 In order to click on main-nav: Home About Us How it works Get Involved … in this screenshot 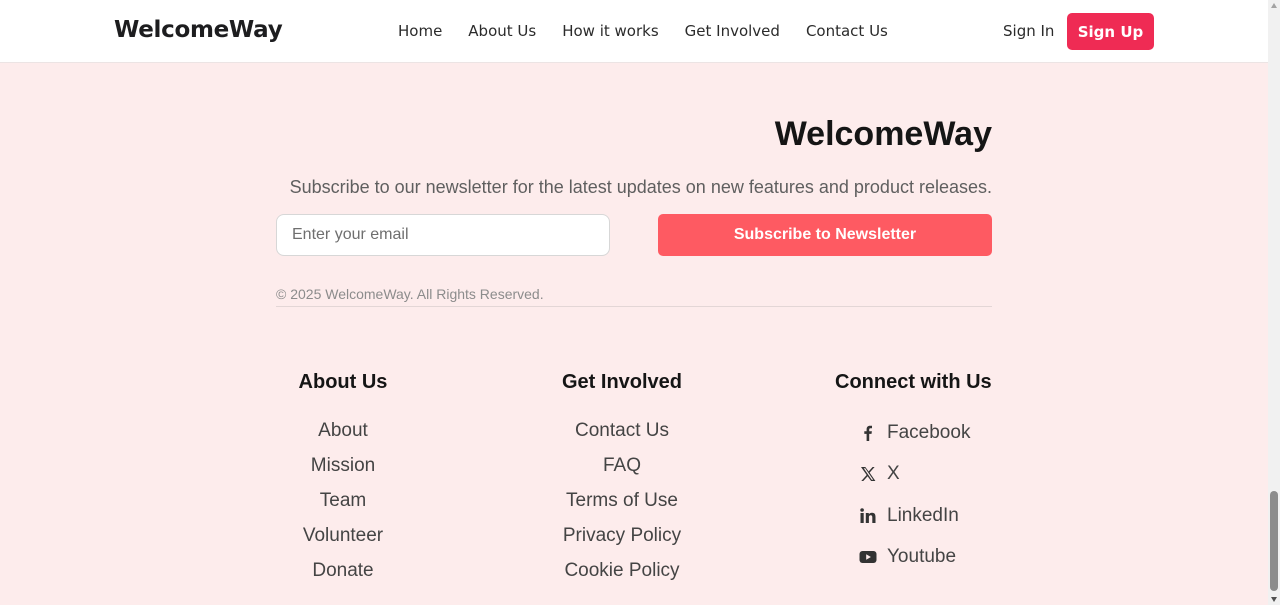, I will do `click(643, 31)`.